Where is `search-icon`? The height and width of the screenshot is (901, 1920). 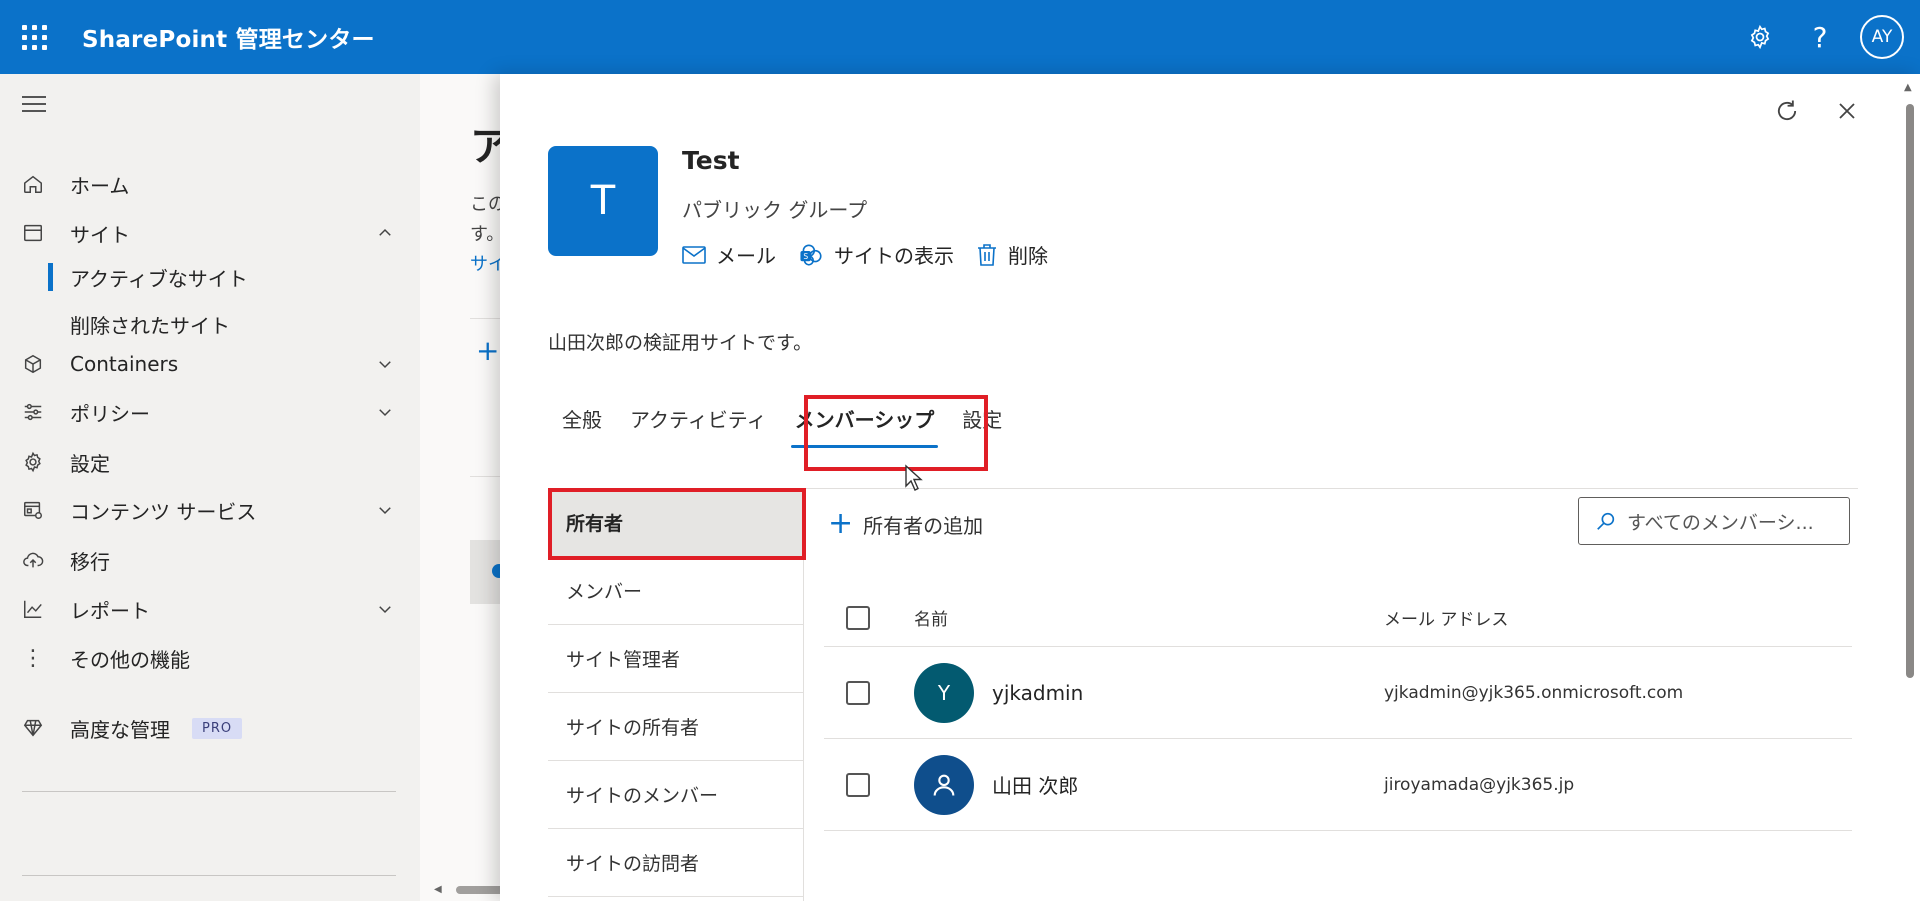 search-icon is located at coordinates (1606, 521).